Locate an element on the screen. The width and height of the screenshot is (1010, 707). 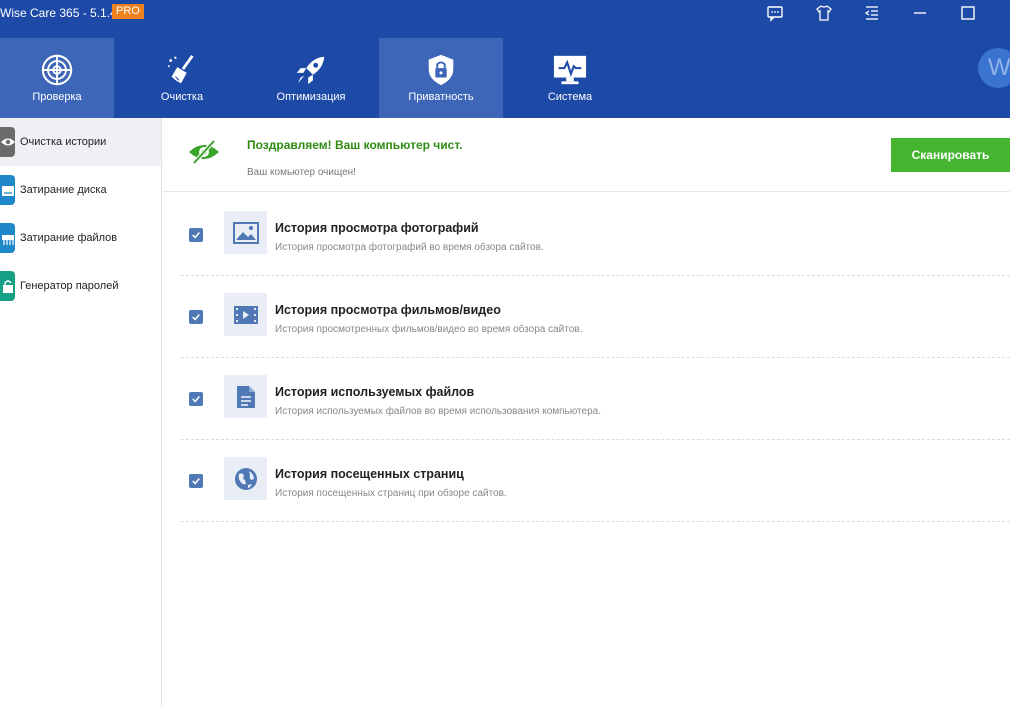
minimize-icon is located at coordinates (920, 13).